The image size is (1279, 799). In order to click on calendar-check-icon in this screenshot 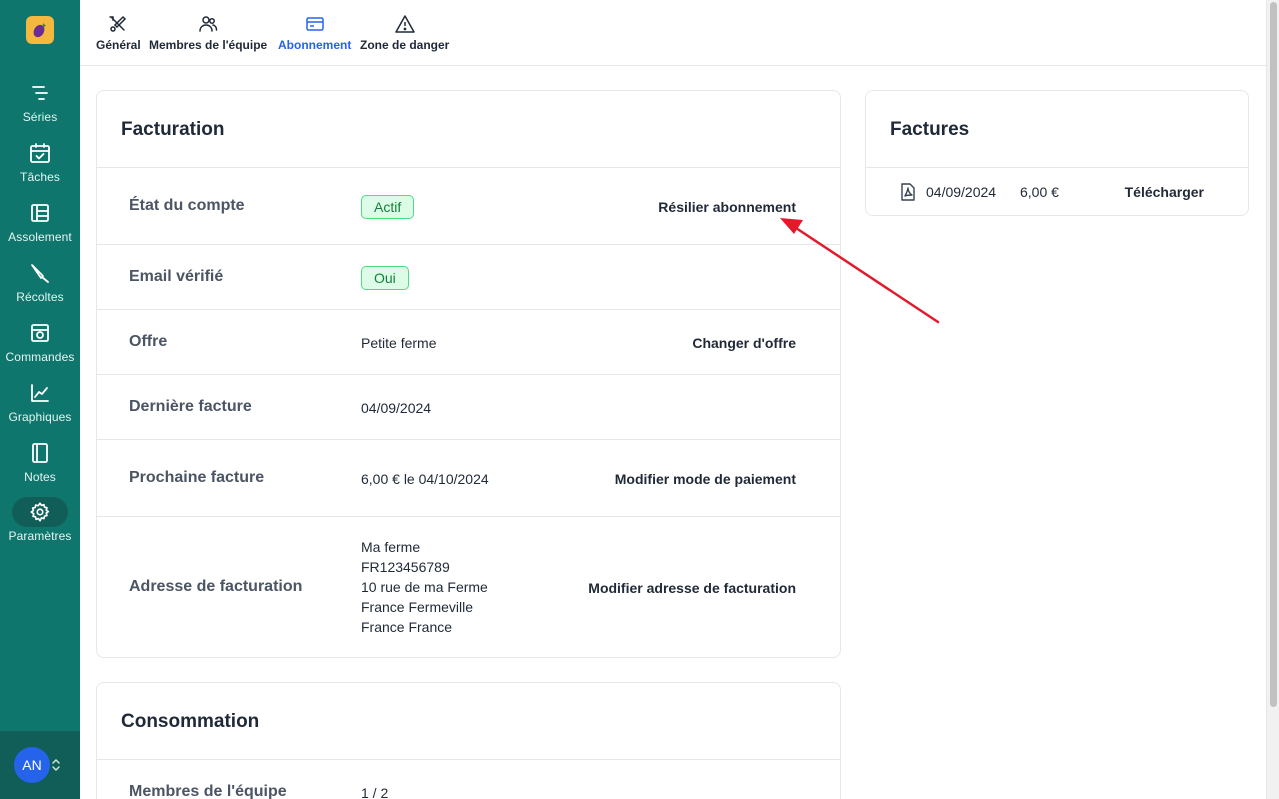, I will do `click(40, 153)`.